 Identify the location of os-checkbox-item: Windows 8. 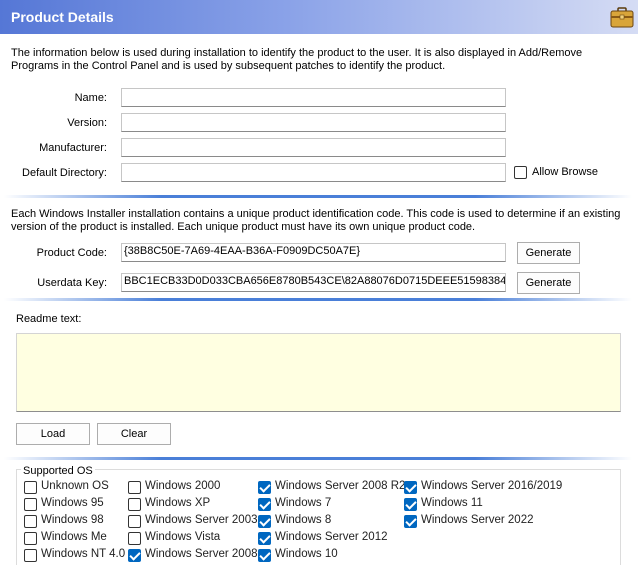
(333, 522).